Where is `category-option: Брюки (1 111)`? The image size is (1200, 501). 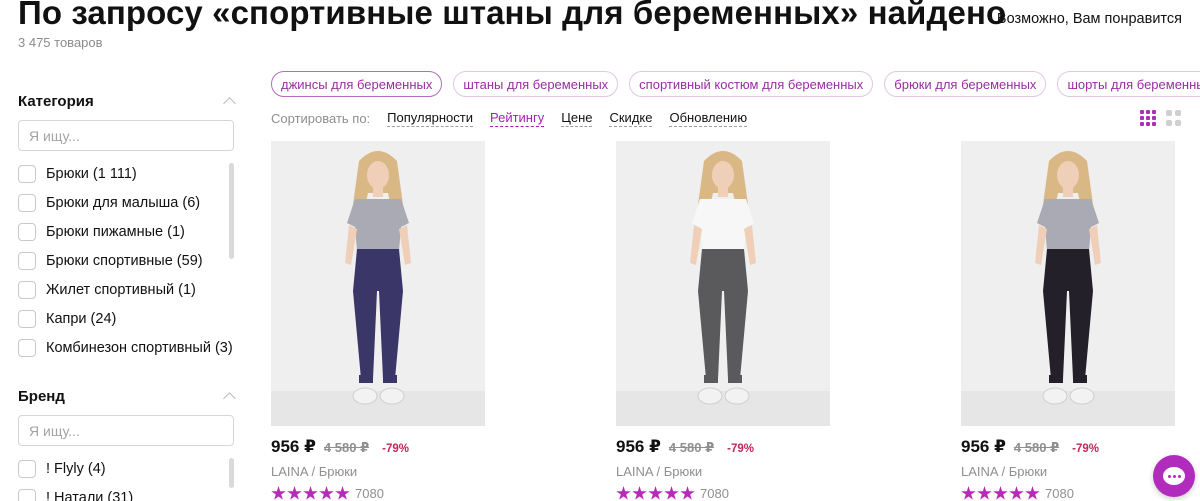
category-option: Брюки (1 111) is located at coordinates (126, 173).